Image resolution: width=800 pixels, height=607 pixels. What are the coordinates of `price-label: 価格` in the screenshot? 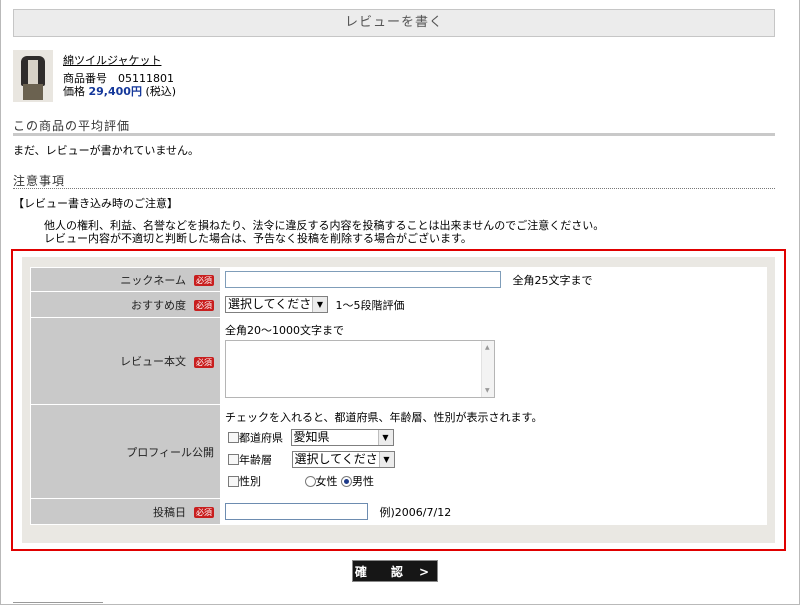 It's located at (74, 91).